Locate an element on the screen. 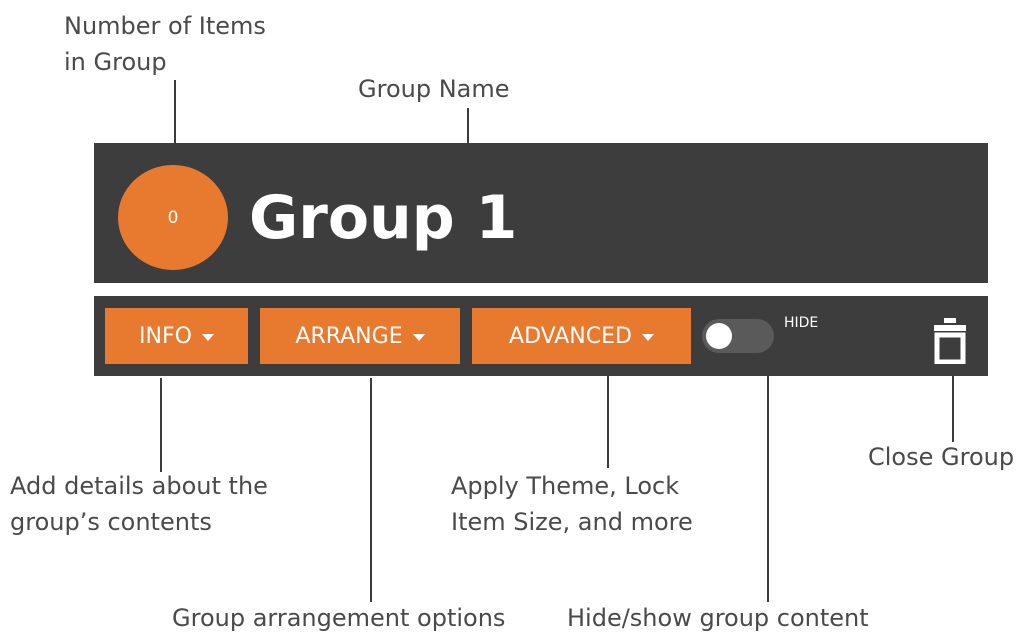 The height and width of the screenshot is (636, 1034). leader-line-info is located at coordinates (161, 425).